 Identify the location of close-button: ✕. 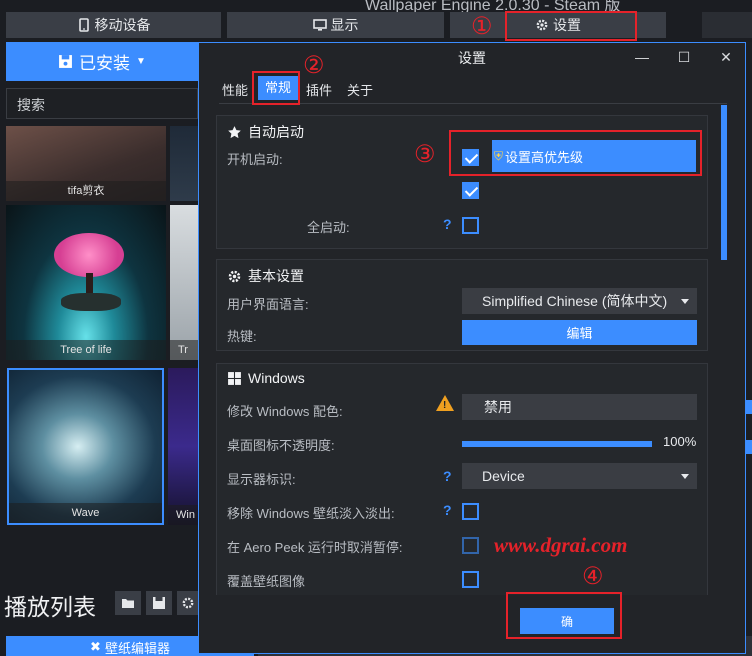
(726, 57).